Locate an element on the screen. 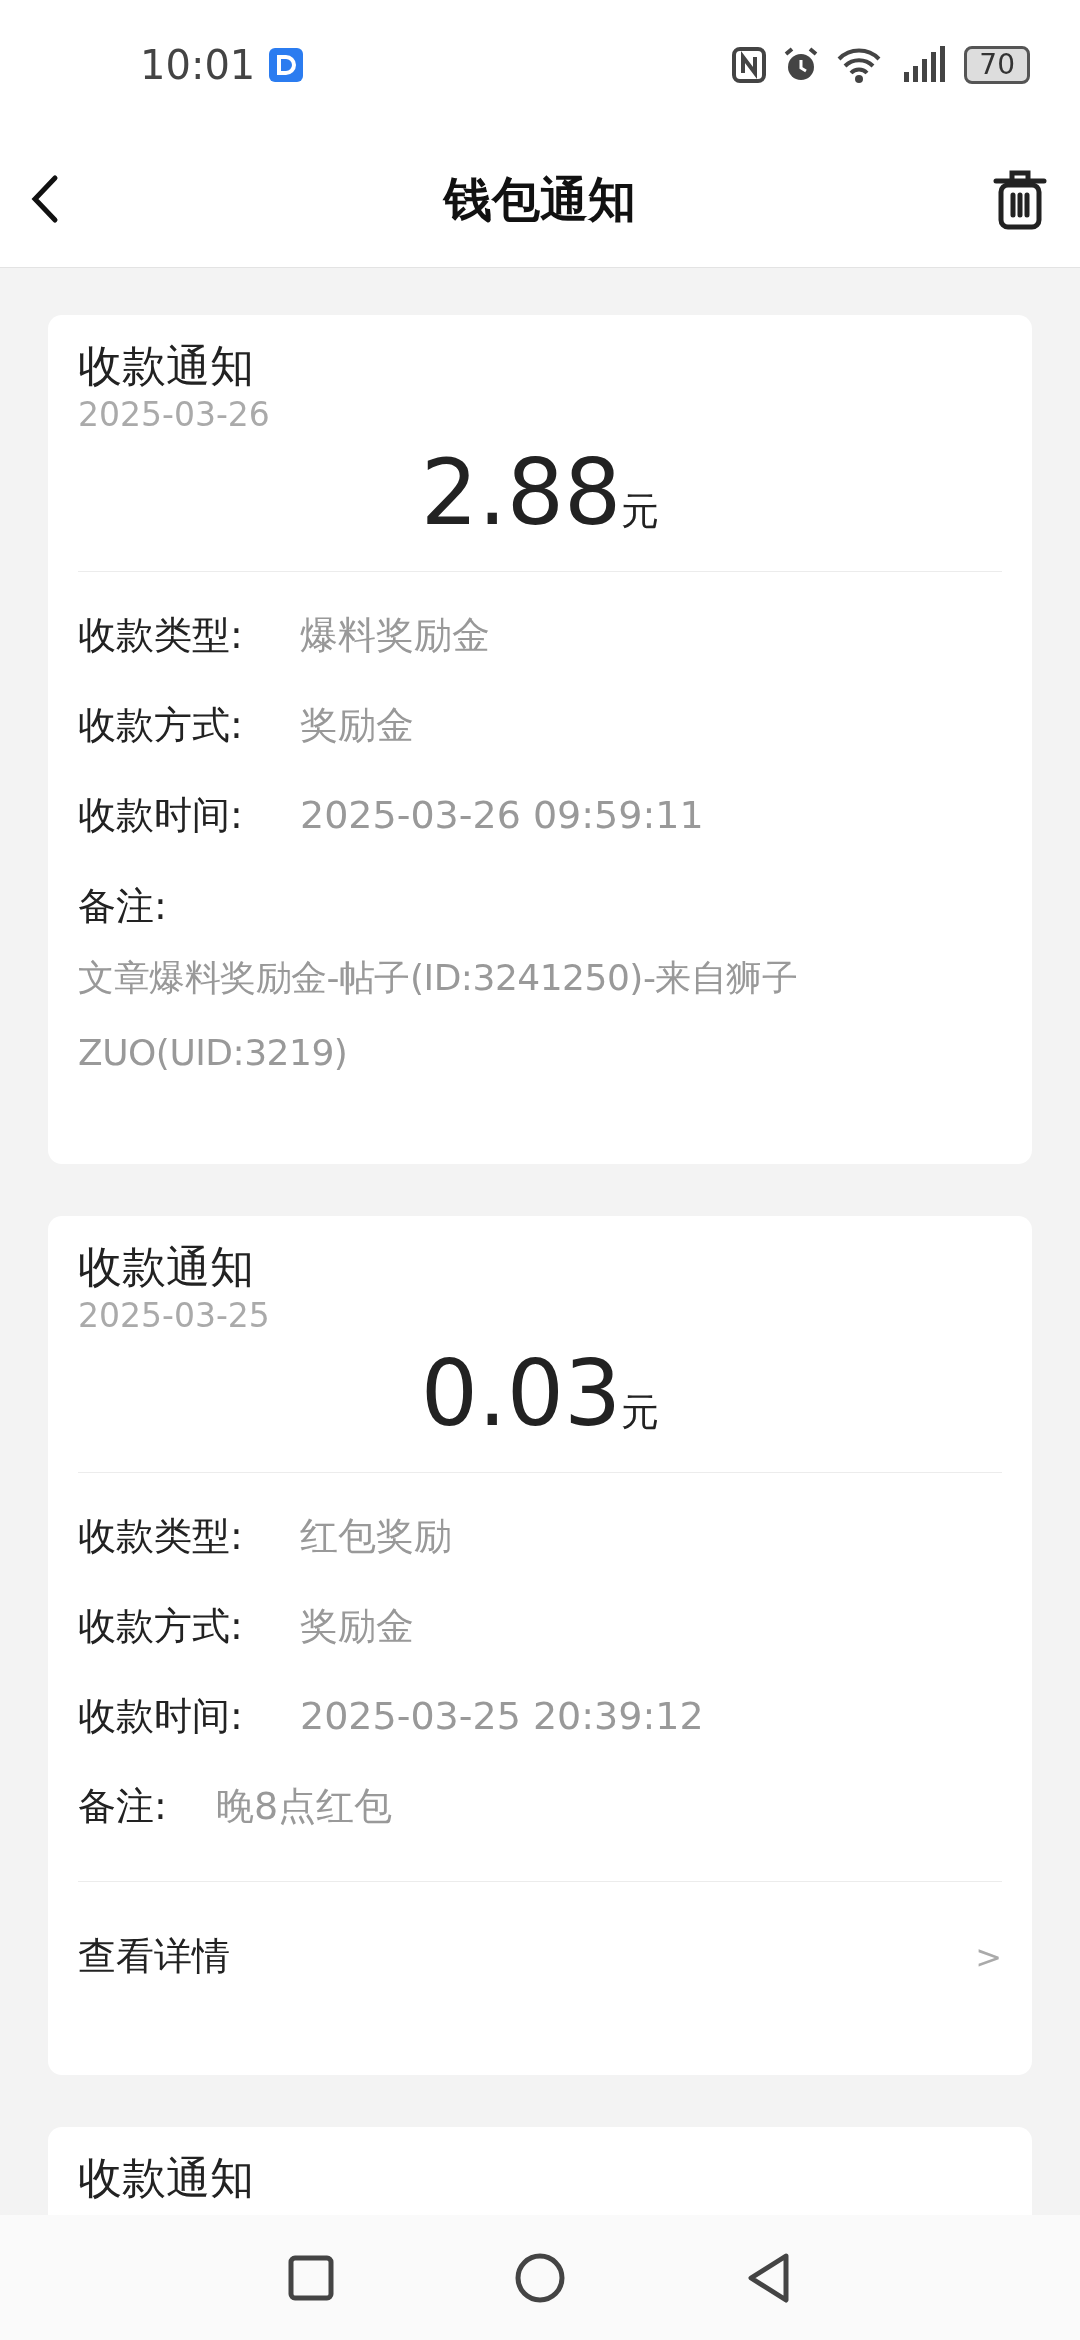  note-text: 文章爆料奖励金-帖子(ID:3241250)-来自狮子ZUO(UID:3219) is located at coordinates (438, 1015).